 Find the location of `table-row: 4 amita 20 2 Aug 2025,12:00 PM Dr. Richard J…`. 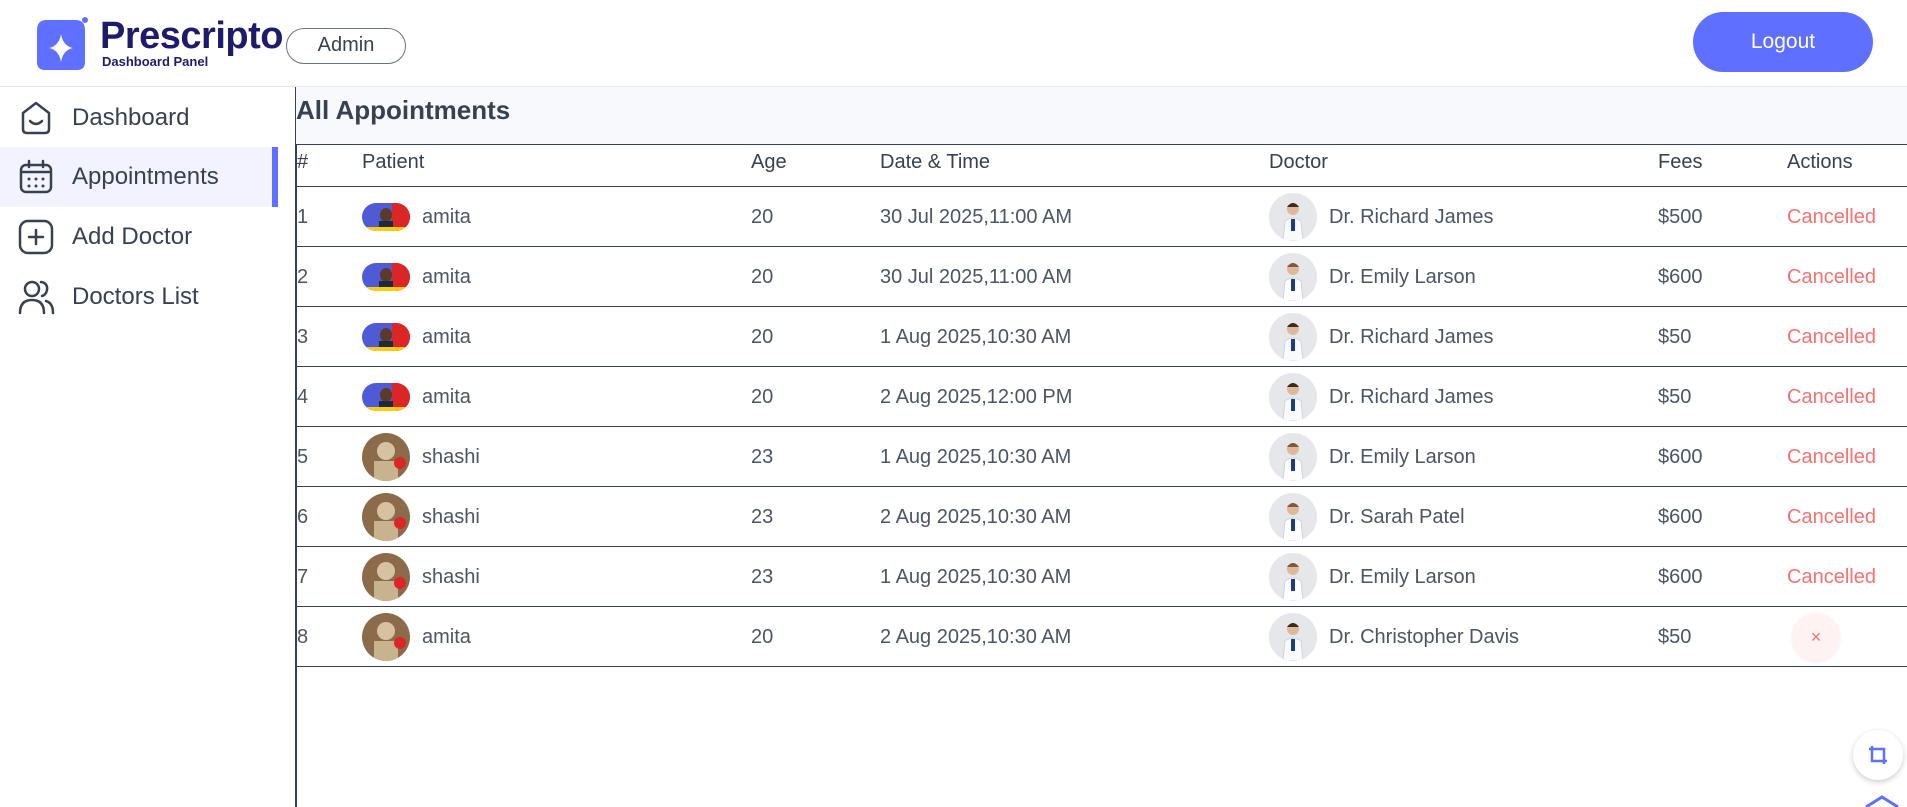

table-row: 4 amita 20 2 Aug 2025,12:00 PM Dr. Richard J… is located at coordinates (1102, 397).